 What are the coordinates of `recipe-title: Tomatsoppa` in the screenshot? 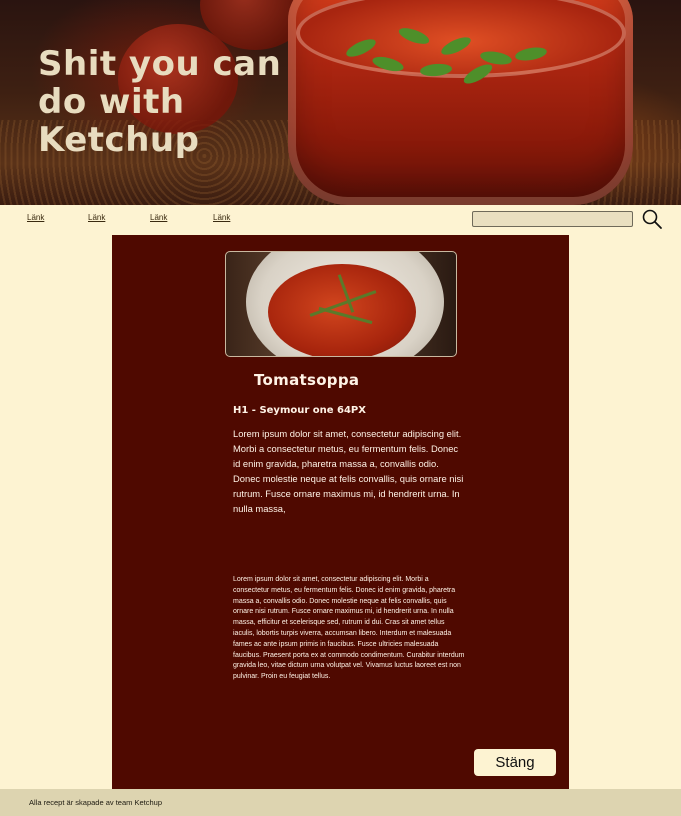 It's located at (307, 380).